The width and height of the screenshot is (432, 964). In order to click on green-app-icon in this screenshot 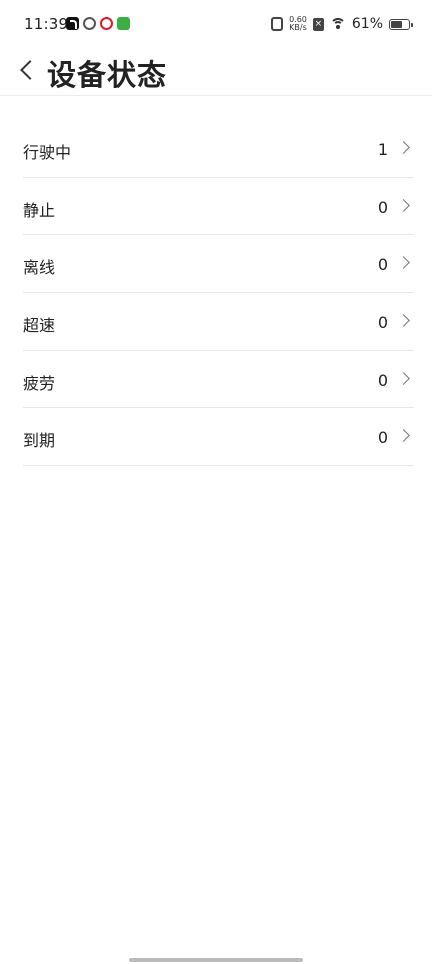, I will do `click(123, 23)`.